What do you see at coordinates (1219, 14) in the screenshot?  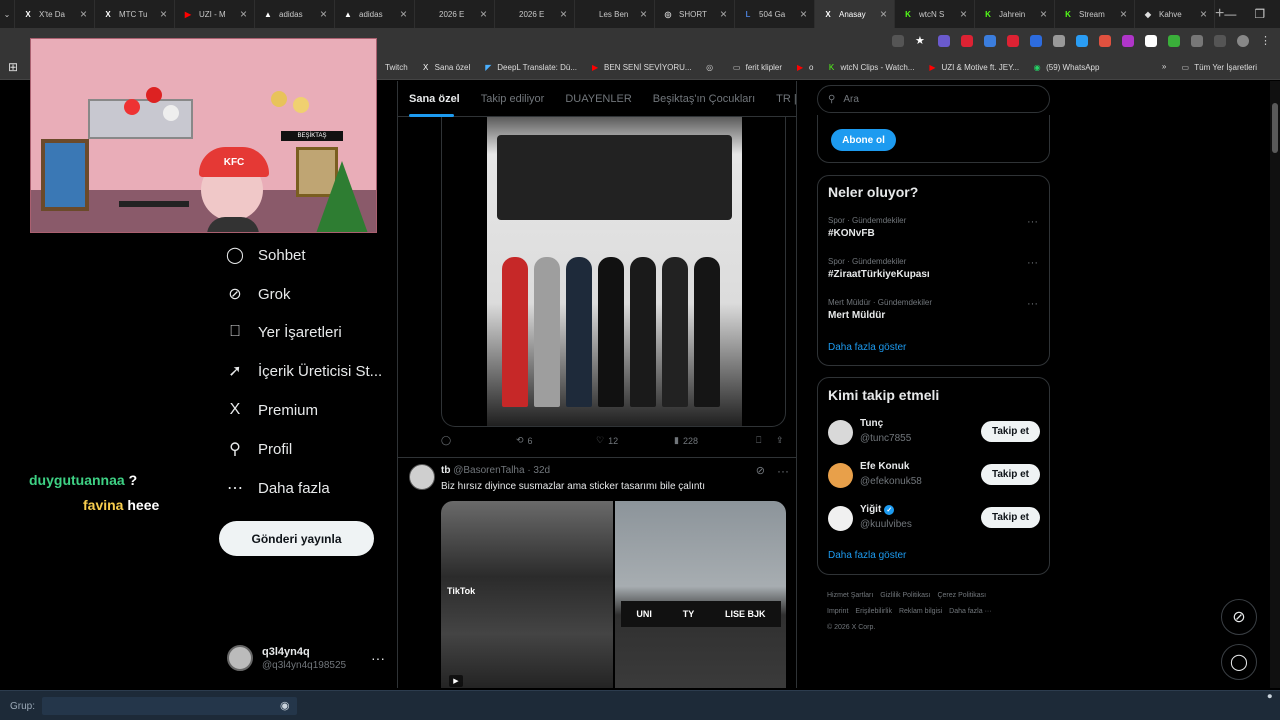 I see `new-tab-button: +` at bounding box center [1219, 14].